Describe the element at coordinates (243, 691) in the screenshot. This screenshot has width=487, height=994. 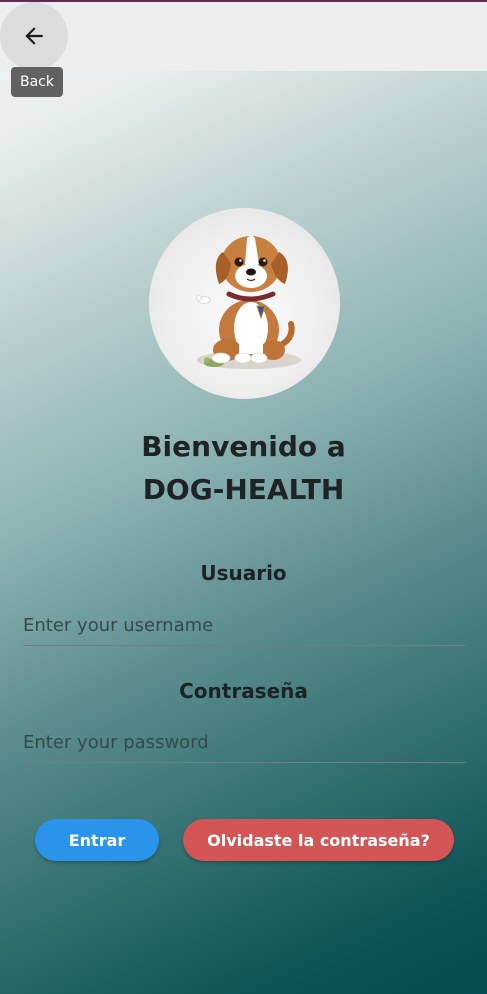
I see `password-label: Contraseña` at that location.